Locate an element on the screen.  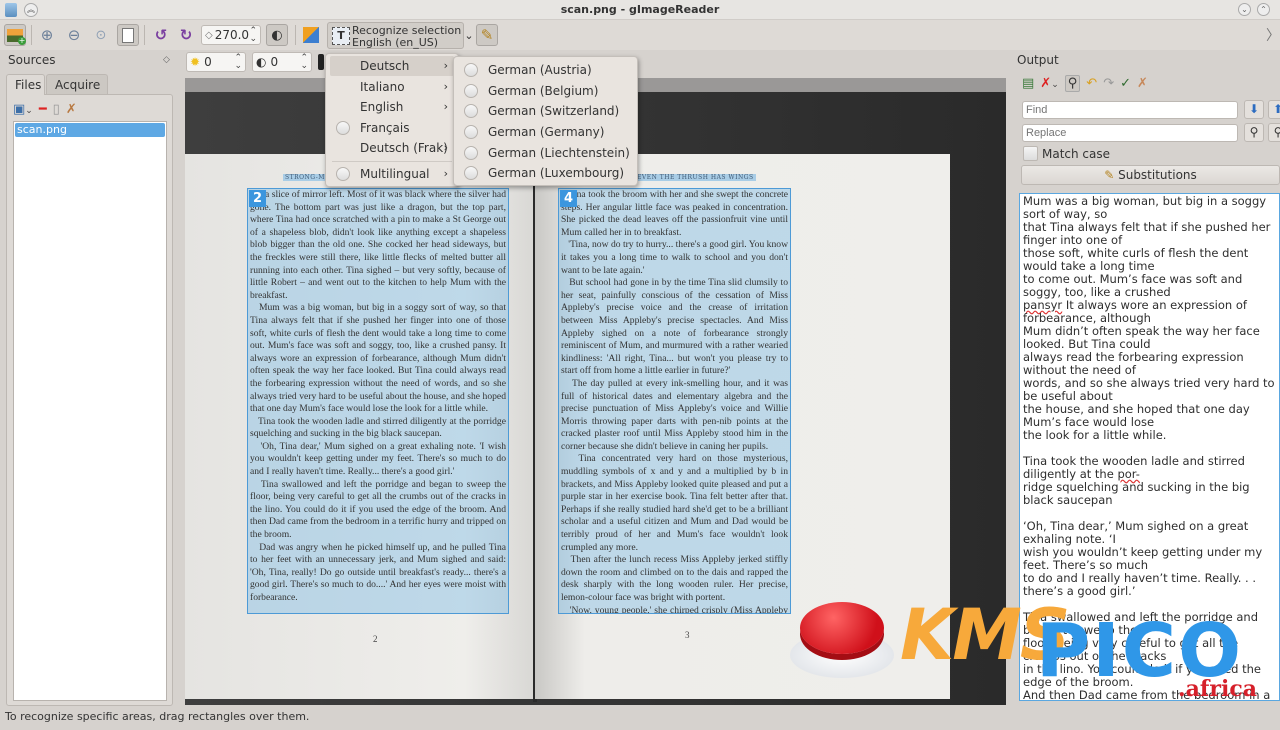
add-image-button: + is located at coordinates (15, 35).